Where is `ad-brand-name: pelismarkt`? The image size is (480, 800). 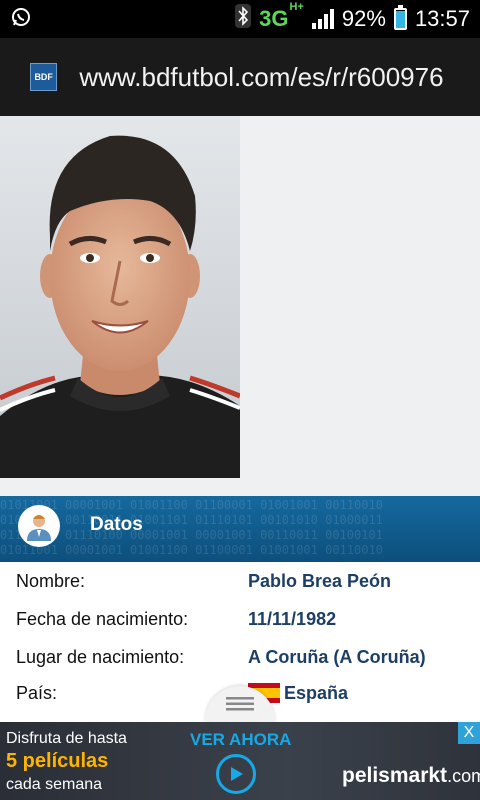 ad-brand-name: pelismarkt is located at coordinates (395, 775).